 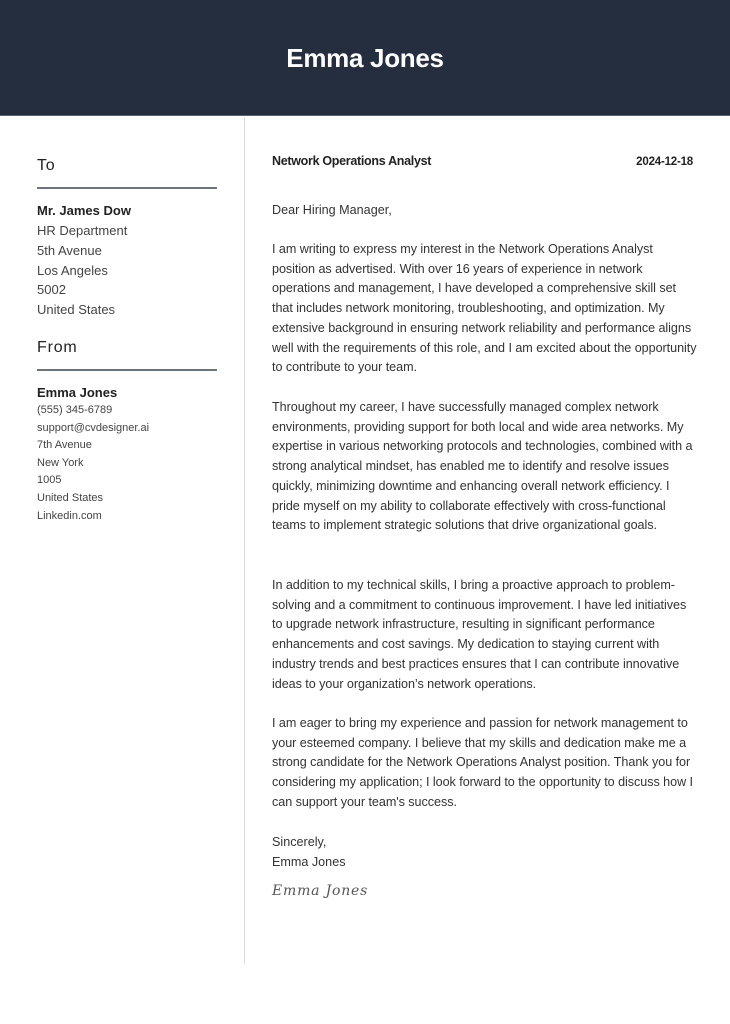 What do you see at coordinates (60, 462) in the screenshot?
I see `sender-city: New York` at bounding box center [60, 462].